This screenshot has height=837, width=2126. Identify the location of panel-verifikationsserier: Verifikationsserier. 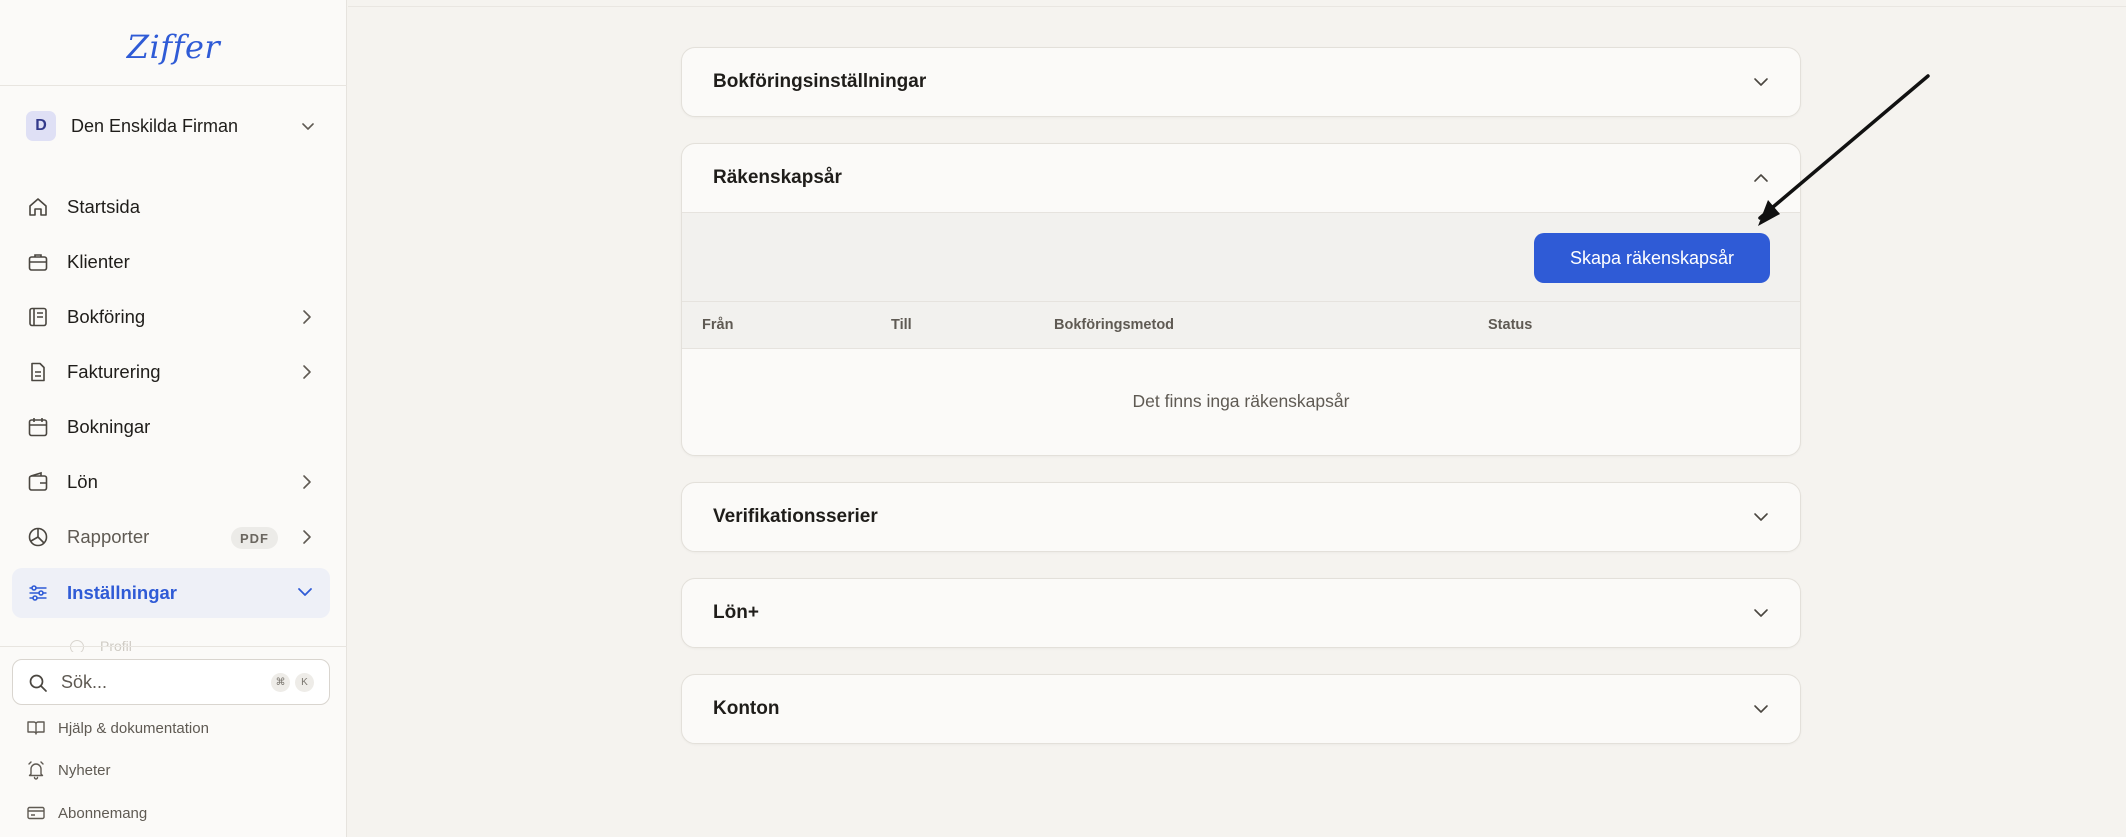
(1241, 517).